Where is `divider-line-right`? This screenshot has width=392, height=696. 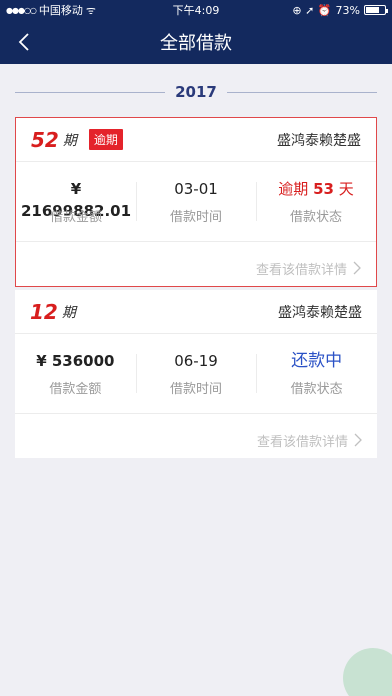
divider-line-right is located at coordinates (301, 92).